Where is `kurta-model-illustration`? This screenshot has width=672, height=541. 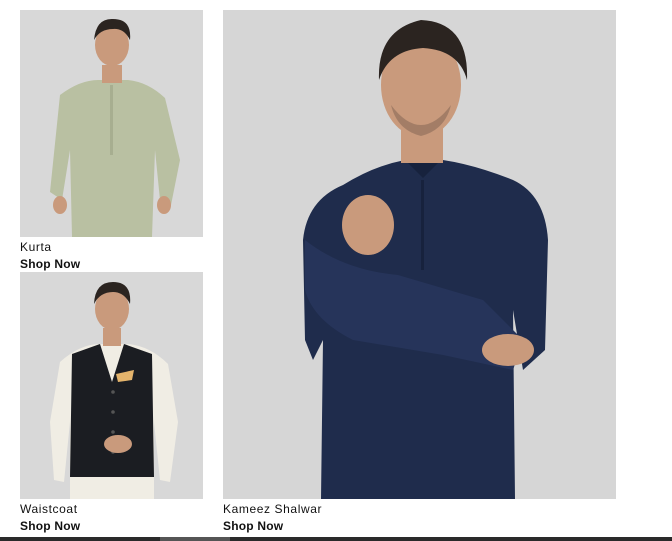 kurta-model-illustration is located at coordinates (111, 123).